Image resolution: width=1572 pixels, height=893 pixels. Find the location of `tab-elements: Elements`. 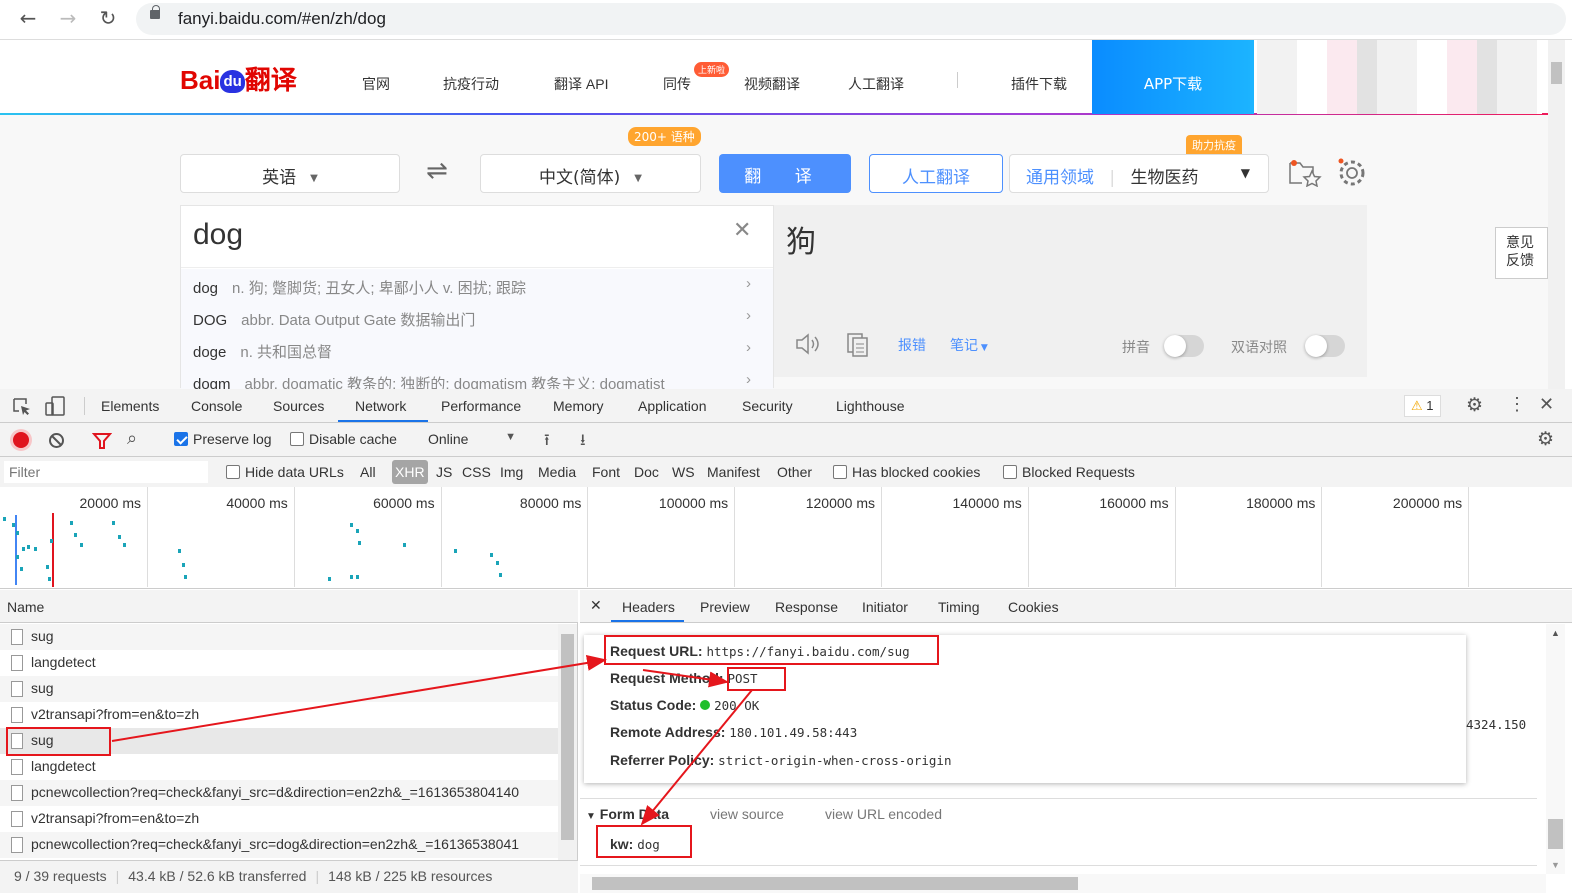

tab-elements: Elements is located at coordinates (130, 406).